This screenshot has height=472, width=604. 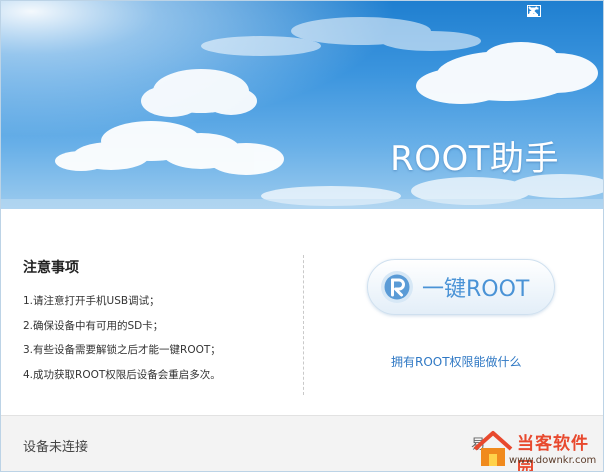 I want to click on app-title: ROOT助手, so click(x=474, y=159).